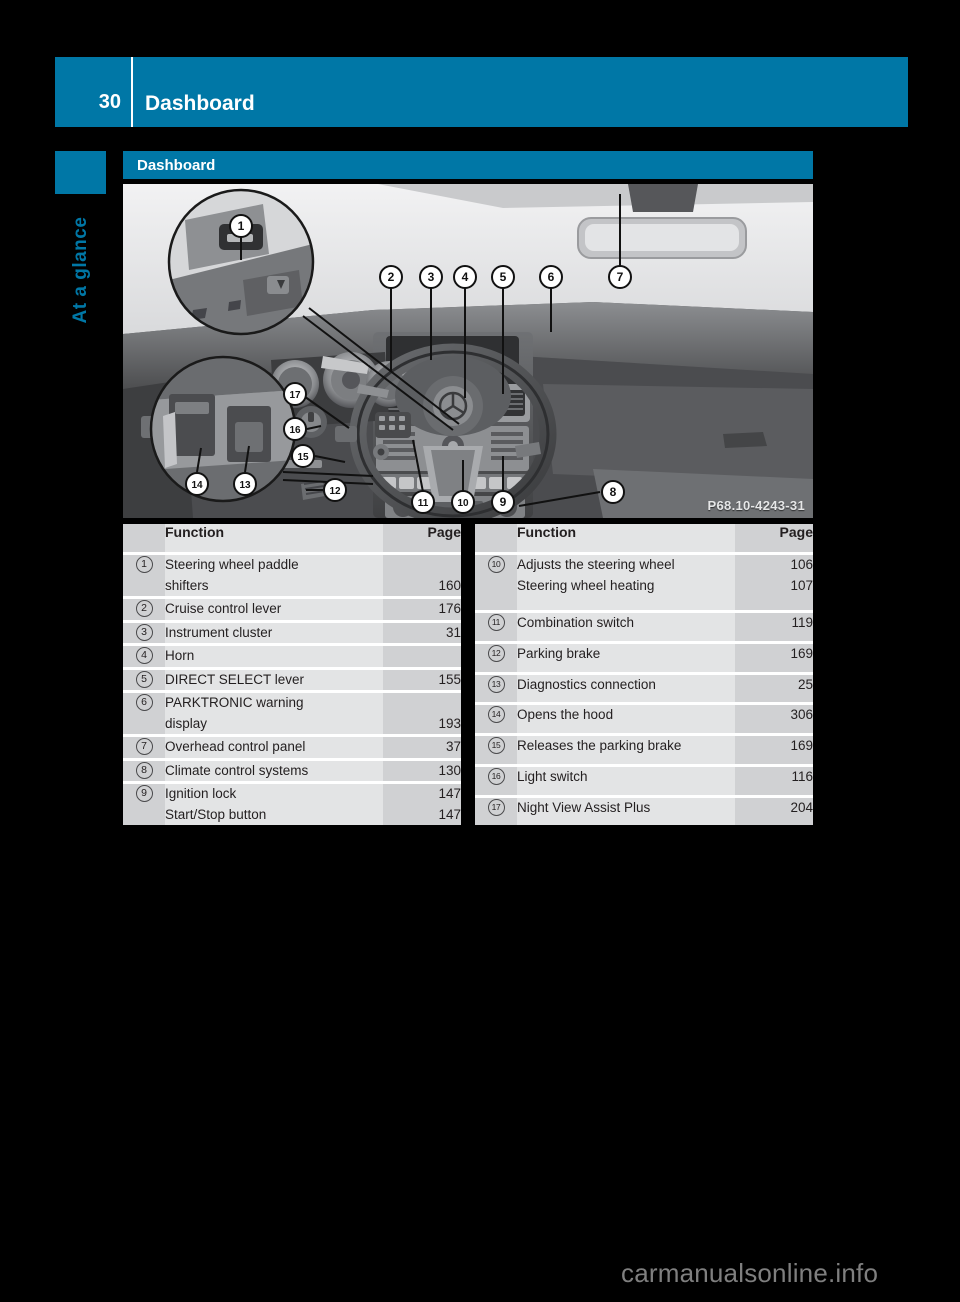 This screenshot has height=1302, width=960. Describe the element at coordinates (626, 719) in the screenshot. I see `row-function-cell: Opens the hood` at that location.